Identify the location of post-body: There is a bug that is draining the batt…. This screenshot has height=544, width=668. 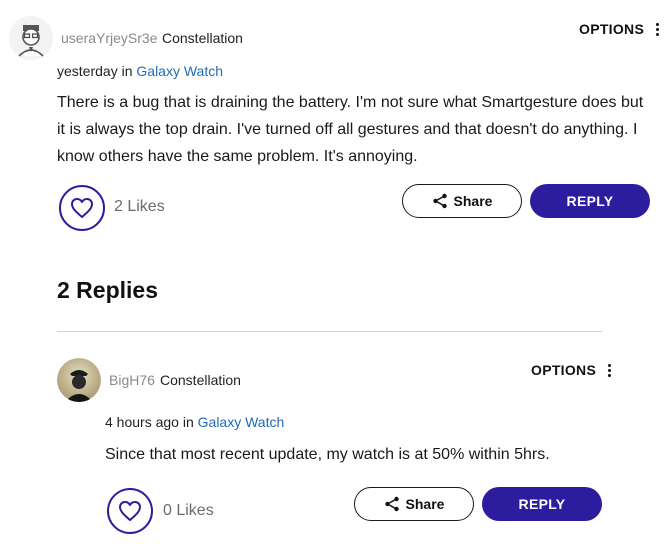
(357, 129).